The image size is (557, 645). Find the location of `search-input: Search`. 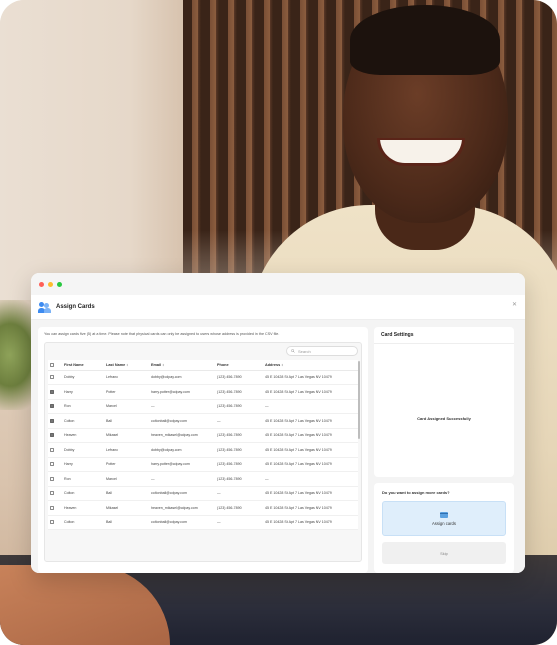

search-input: Search is located at coordinates (322, 351).